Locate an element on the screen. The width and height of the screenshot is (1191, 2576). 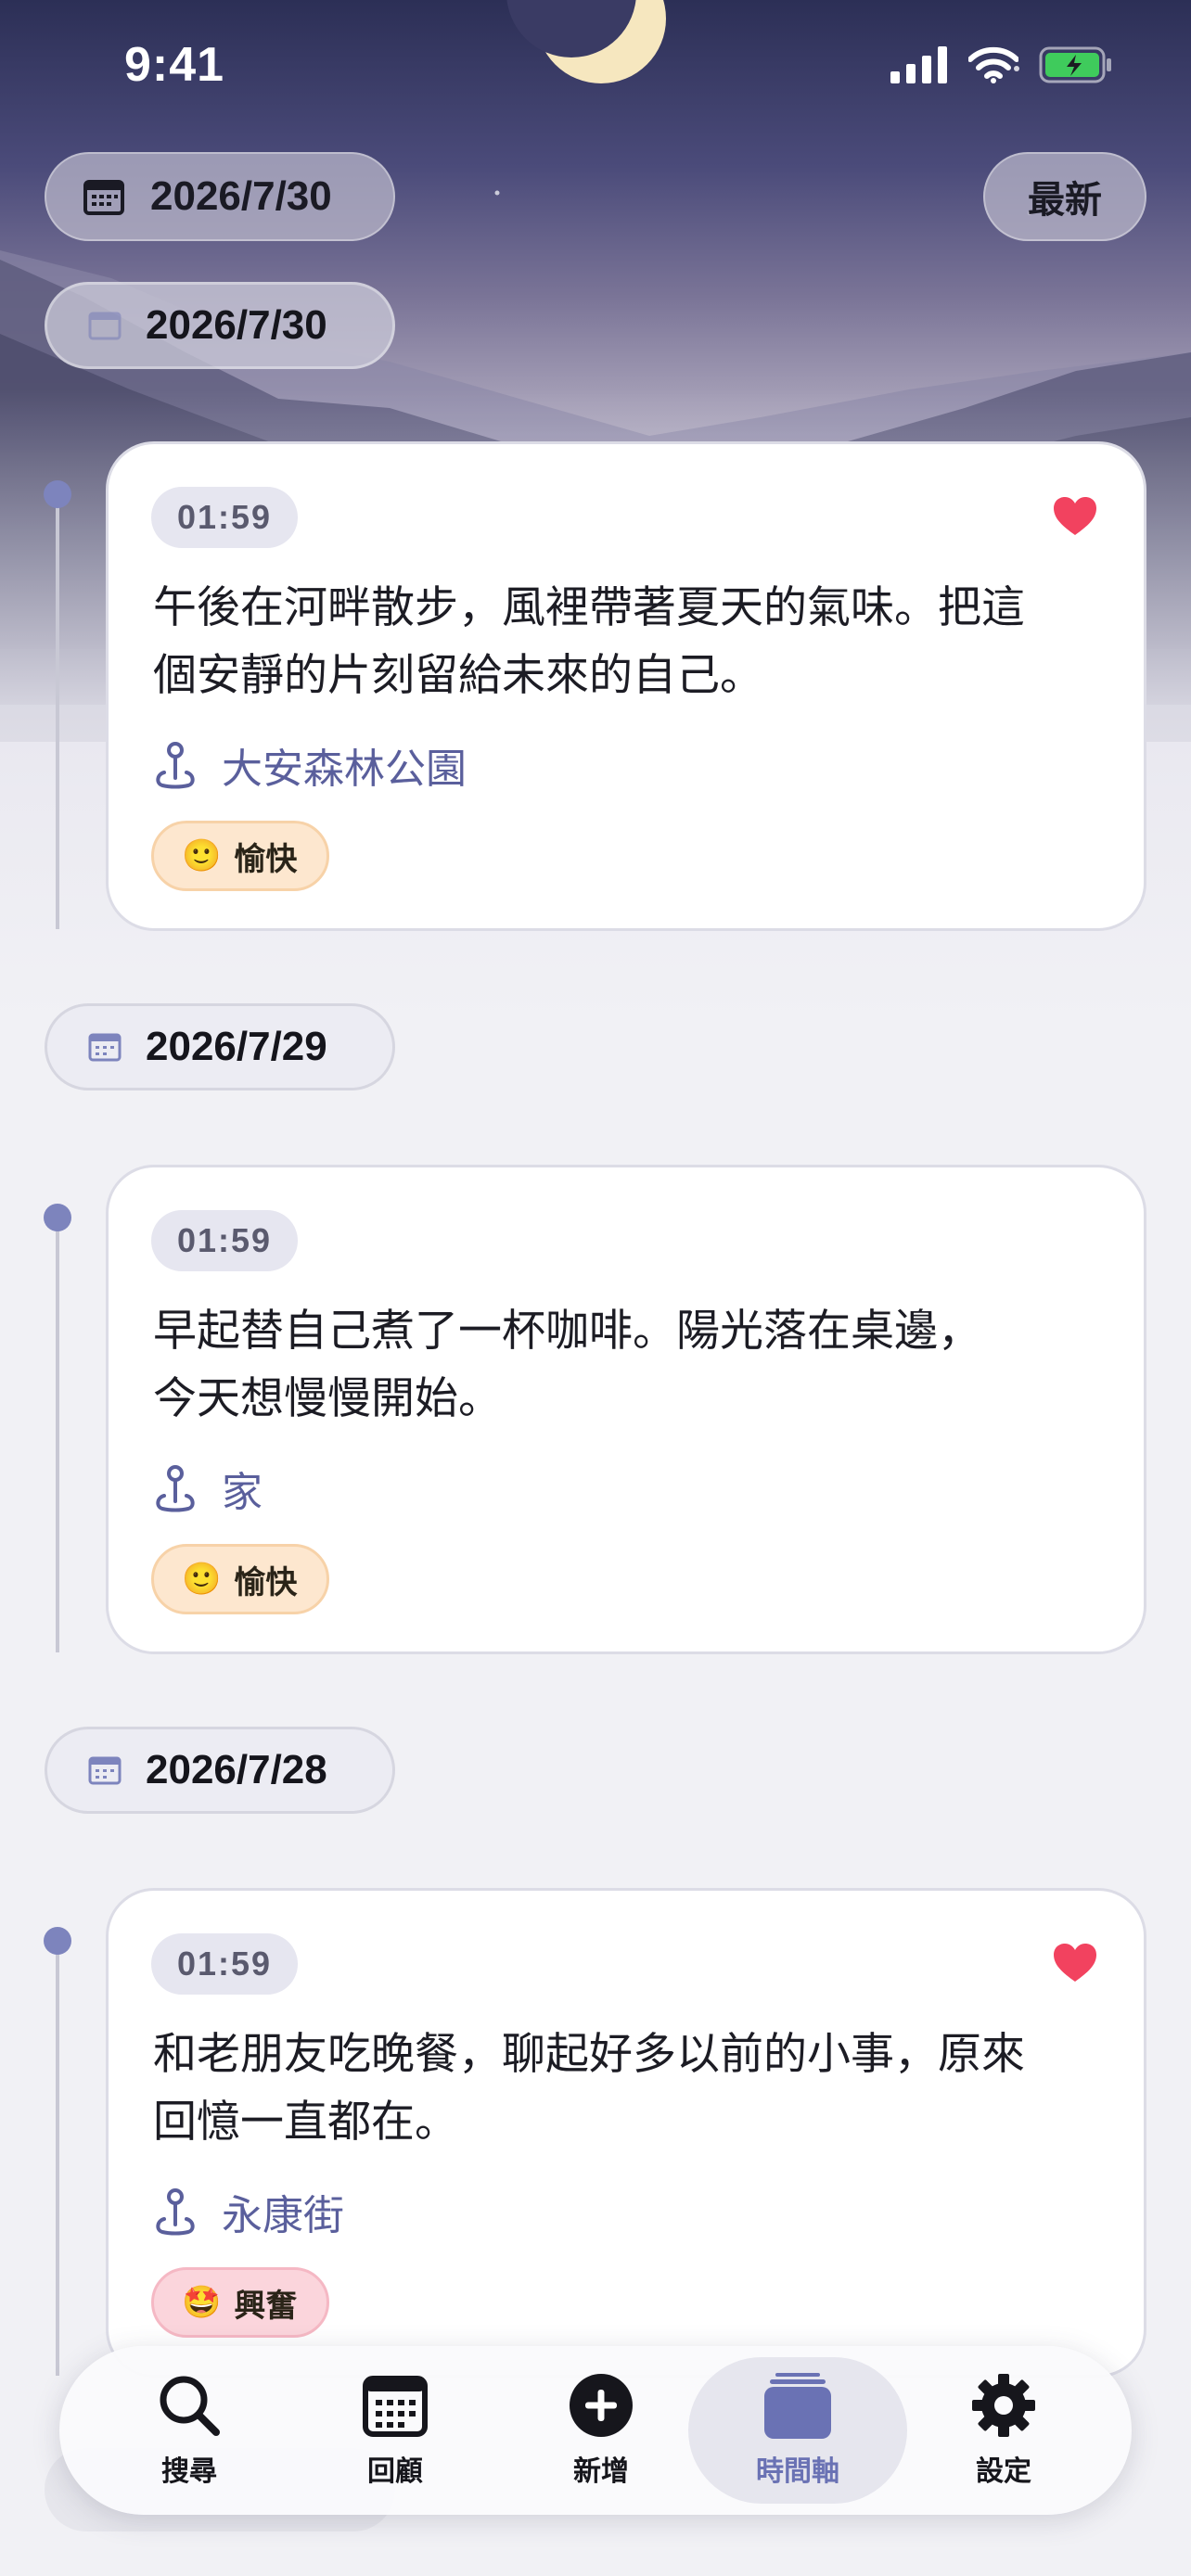
date-header-label: 2026/7/30 is located at coordinates (236, 325).